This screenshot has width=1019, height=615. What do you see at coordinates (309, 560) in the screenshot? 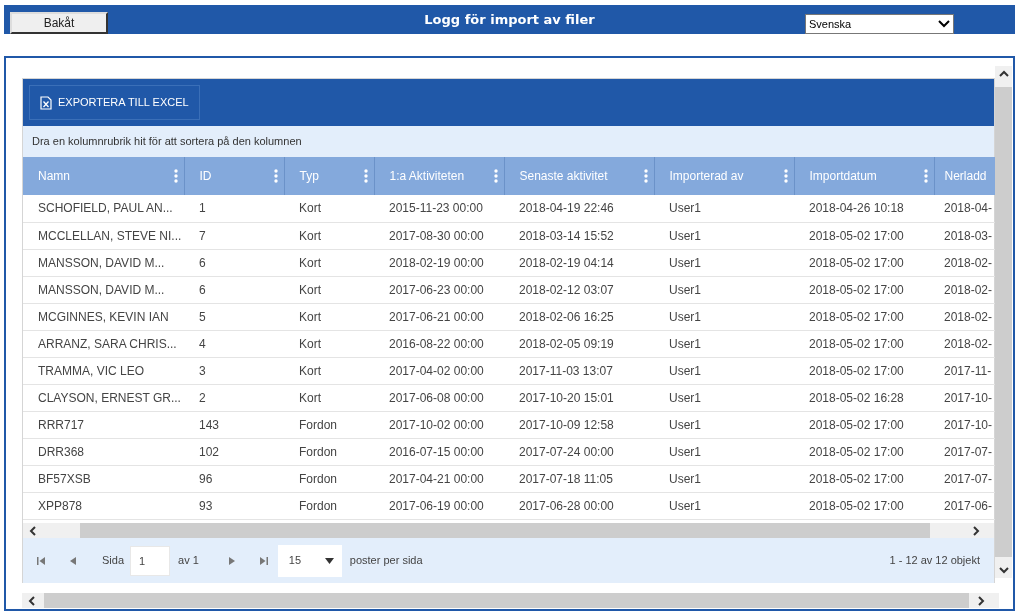
I see `page-size-select: 15` at bounding box center [309, 560].